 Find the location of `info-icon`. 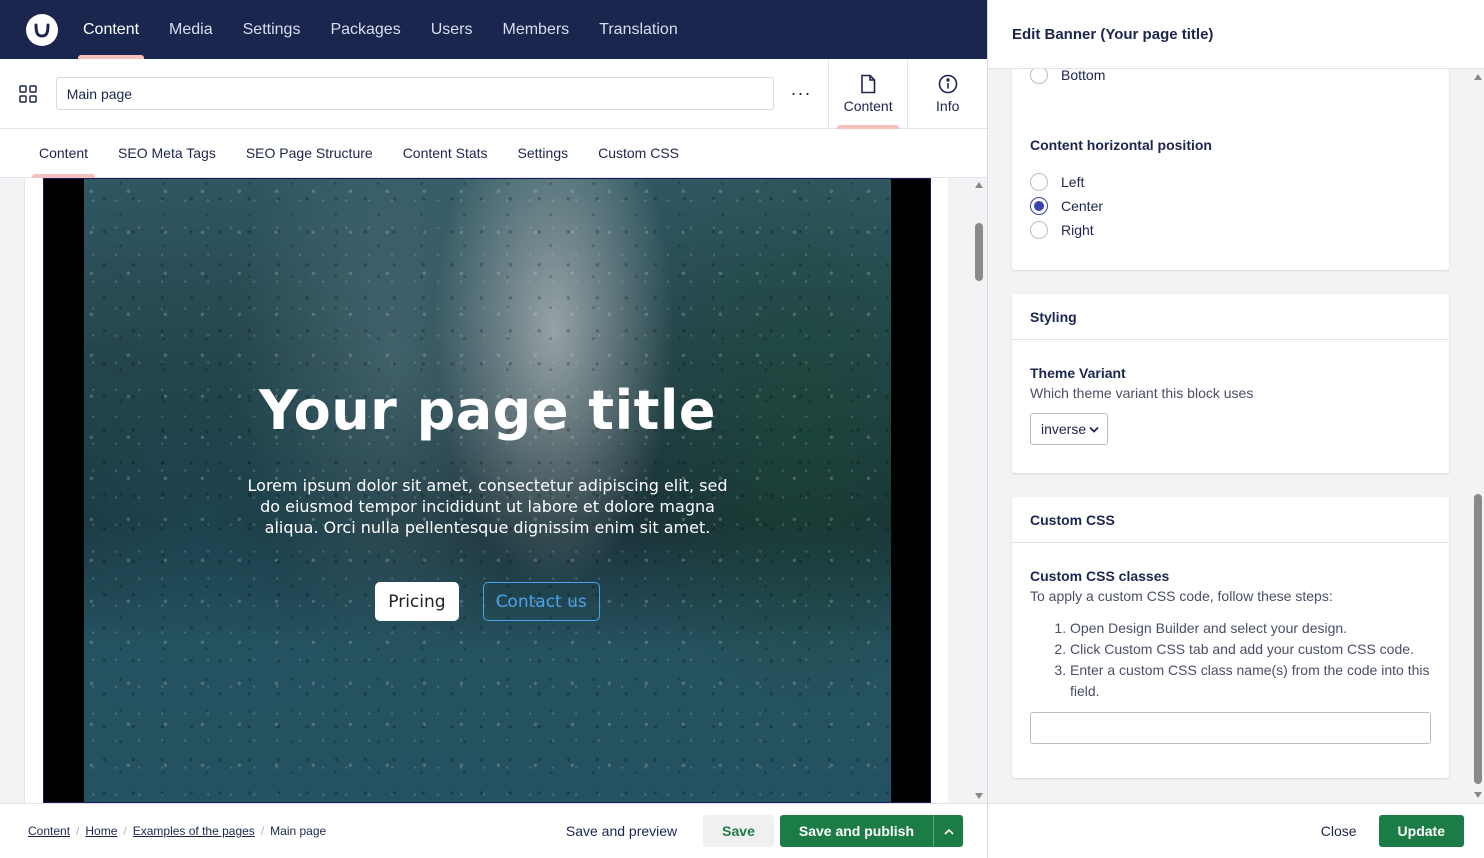

info-icon is located at coordinates (948, 83).